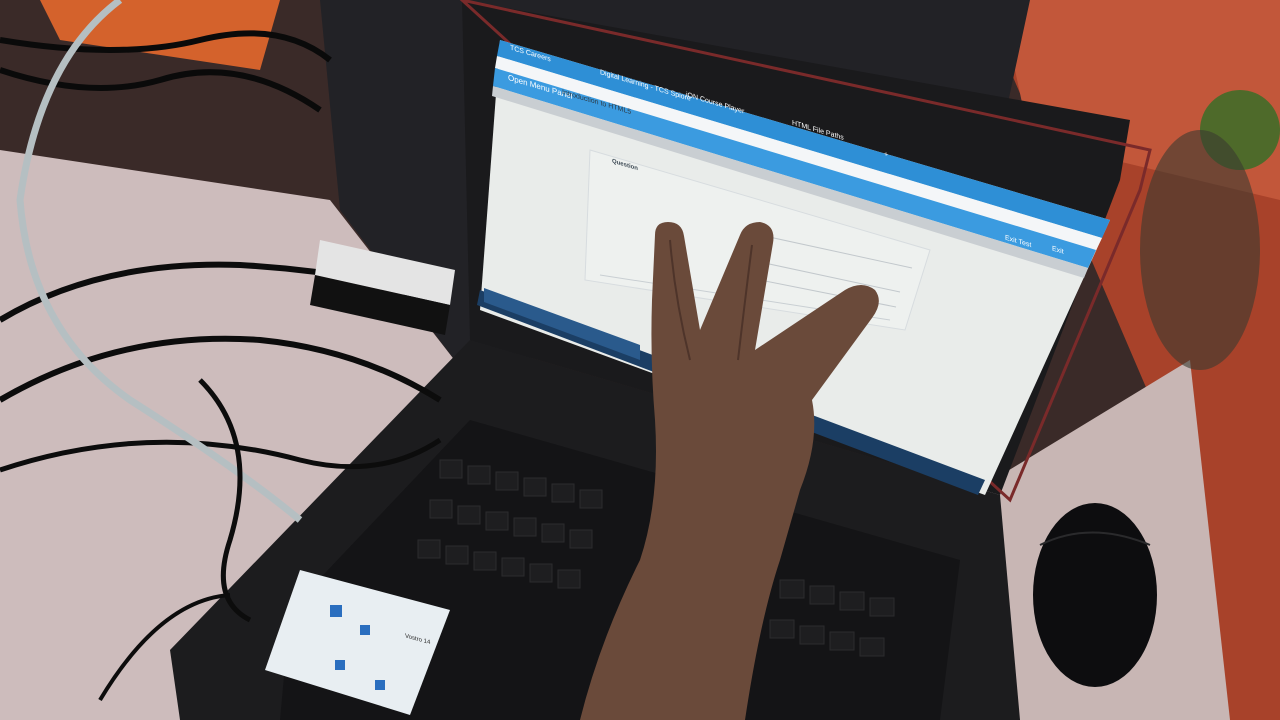 This screenshot has width=1280, height=720. What do you see at coordinates (380, 685) in the screenshot?
I see `sticker-intel-icon` at bounding box center [380, 685].